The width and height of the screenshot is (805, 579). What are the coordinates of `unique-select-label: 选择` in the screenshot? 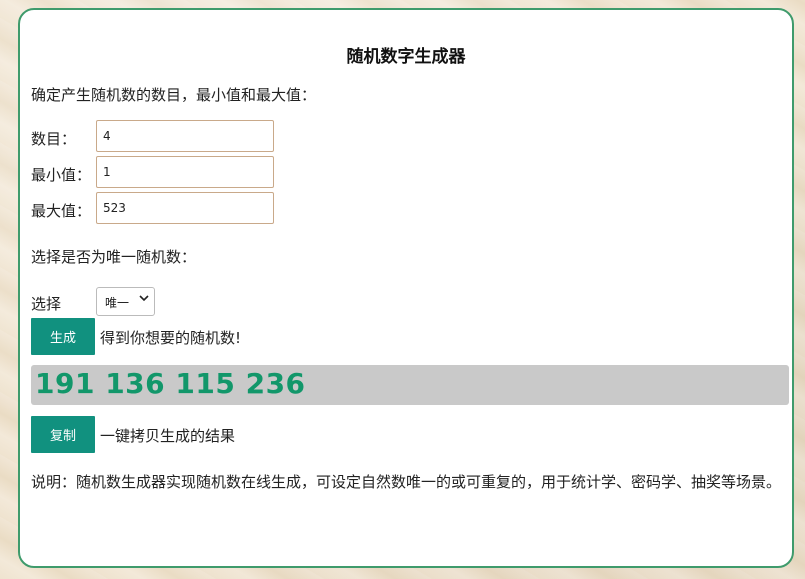 It's located at (46, 304).